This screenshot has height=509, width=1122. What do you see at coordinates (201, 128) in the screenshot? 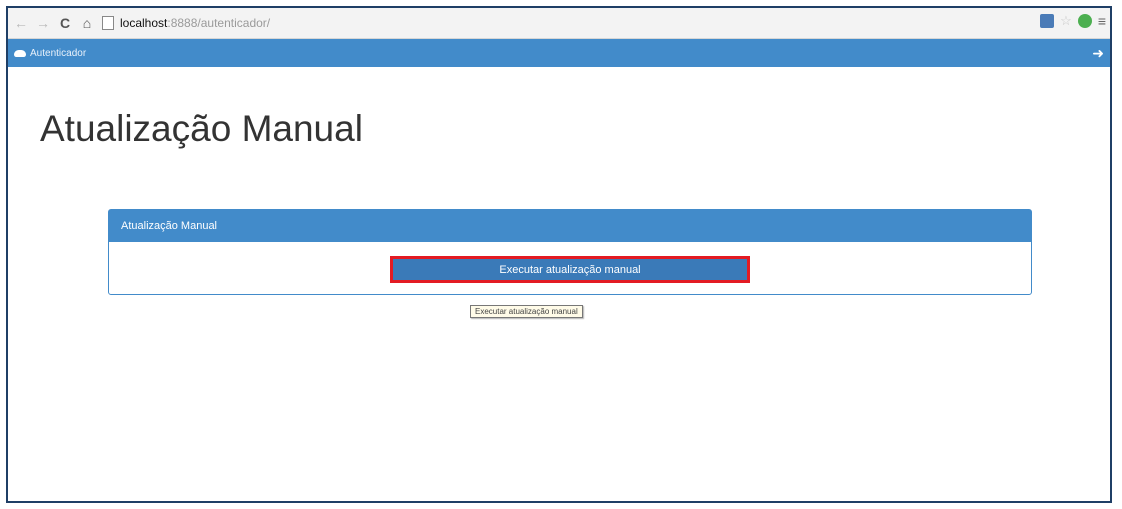
I see `page-title: Atualização Manual` at bounding box center [201, 128].